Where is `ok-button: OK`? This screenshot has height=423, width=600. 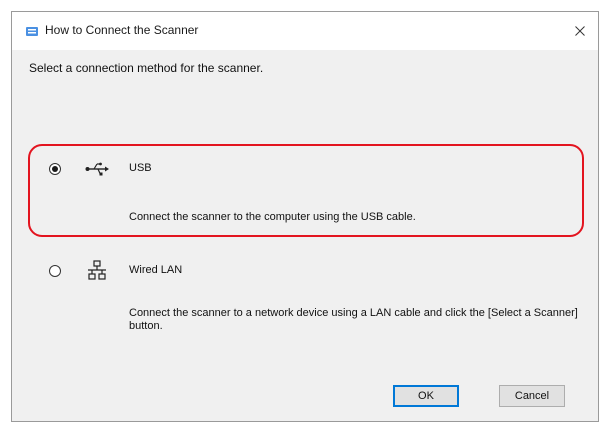 ok-button: OK is located at coordinates (426, 396).